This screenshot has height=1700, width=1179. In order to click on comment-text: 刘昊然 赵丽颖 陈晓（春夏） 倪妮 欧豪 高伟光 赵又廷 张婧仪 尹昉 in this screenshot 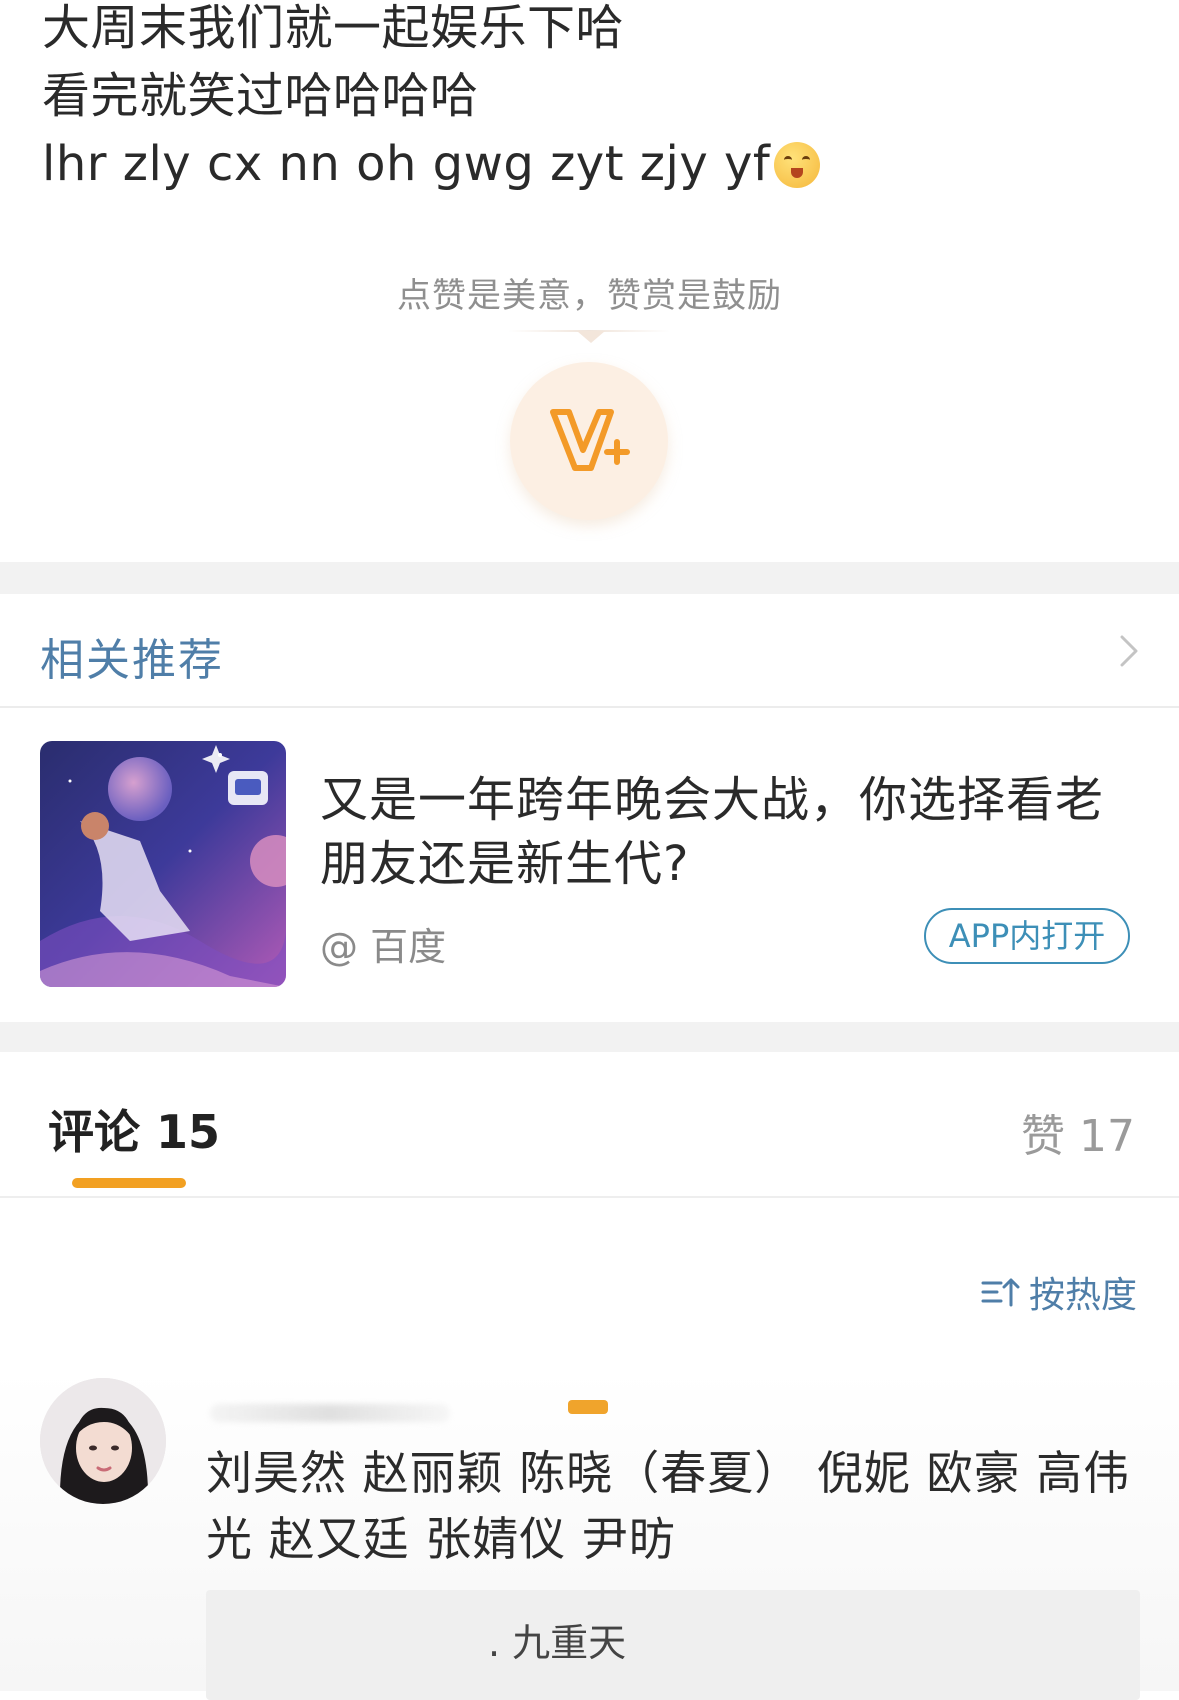, I will do `click(668, 1506)`.